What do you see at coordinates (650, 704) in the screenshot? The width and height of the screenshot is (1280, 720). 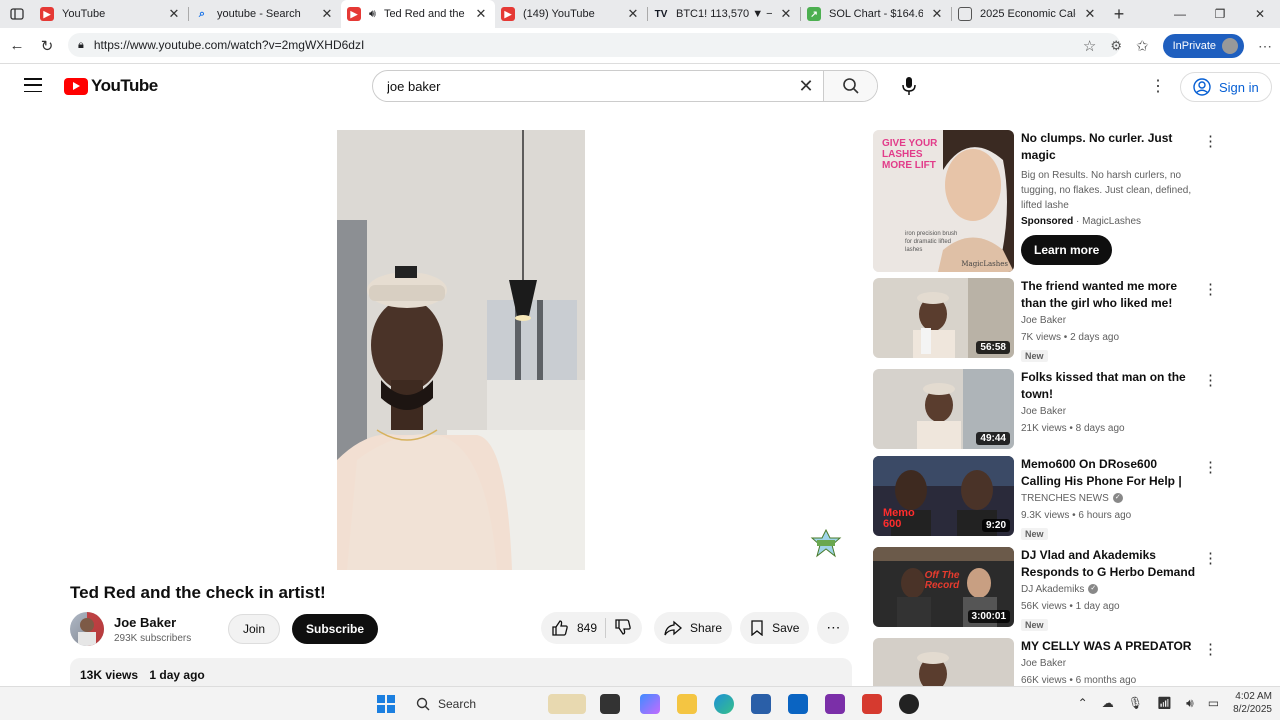 I see `copilot-icon` at bounding box center [650, 704].